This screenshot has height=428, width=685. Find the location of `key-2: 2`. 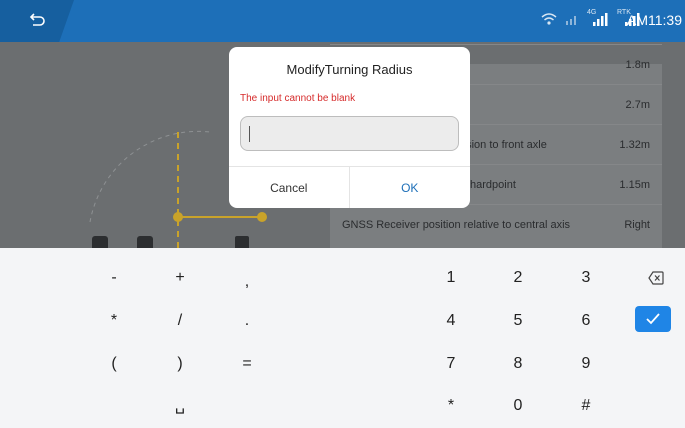

key-2: 2 is located at coordinates (518, 278).